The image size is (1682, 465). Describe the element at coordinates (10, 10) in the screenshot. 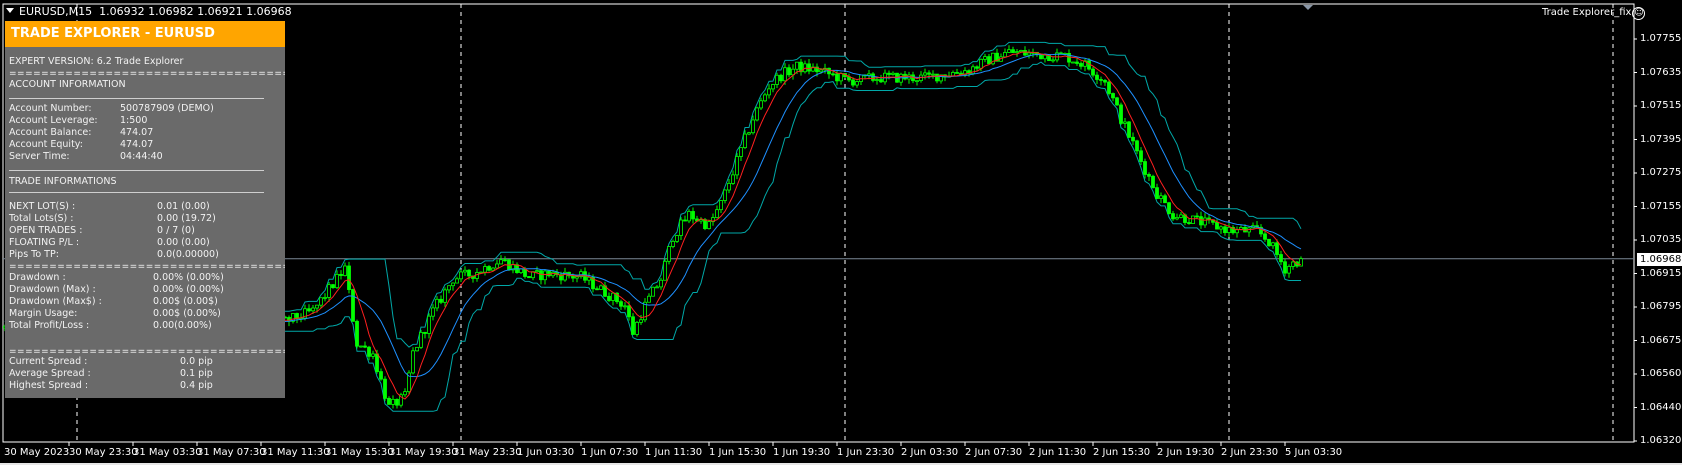

I see `dropdown-triangle-icon` at that location.